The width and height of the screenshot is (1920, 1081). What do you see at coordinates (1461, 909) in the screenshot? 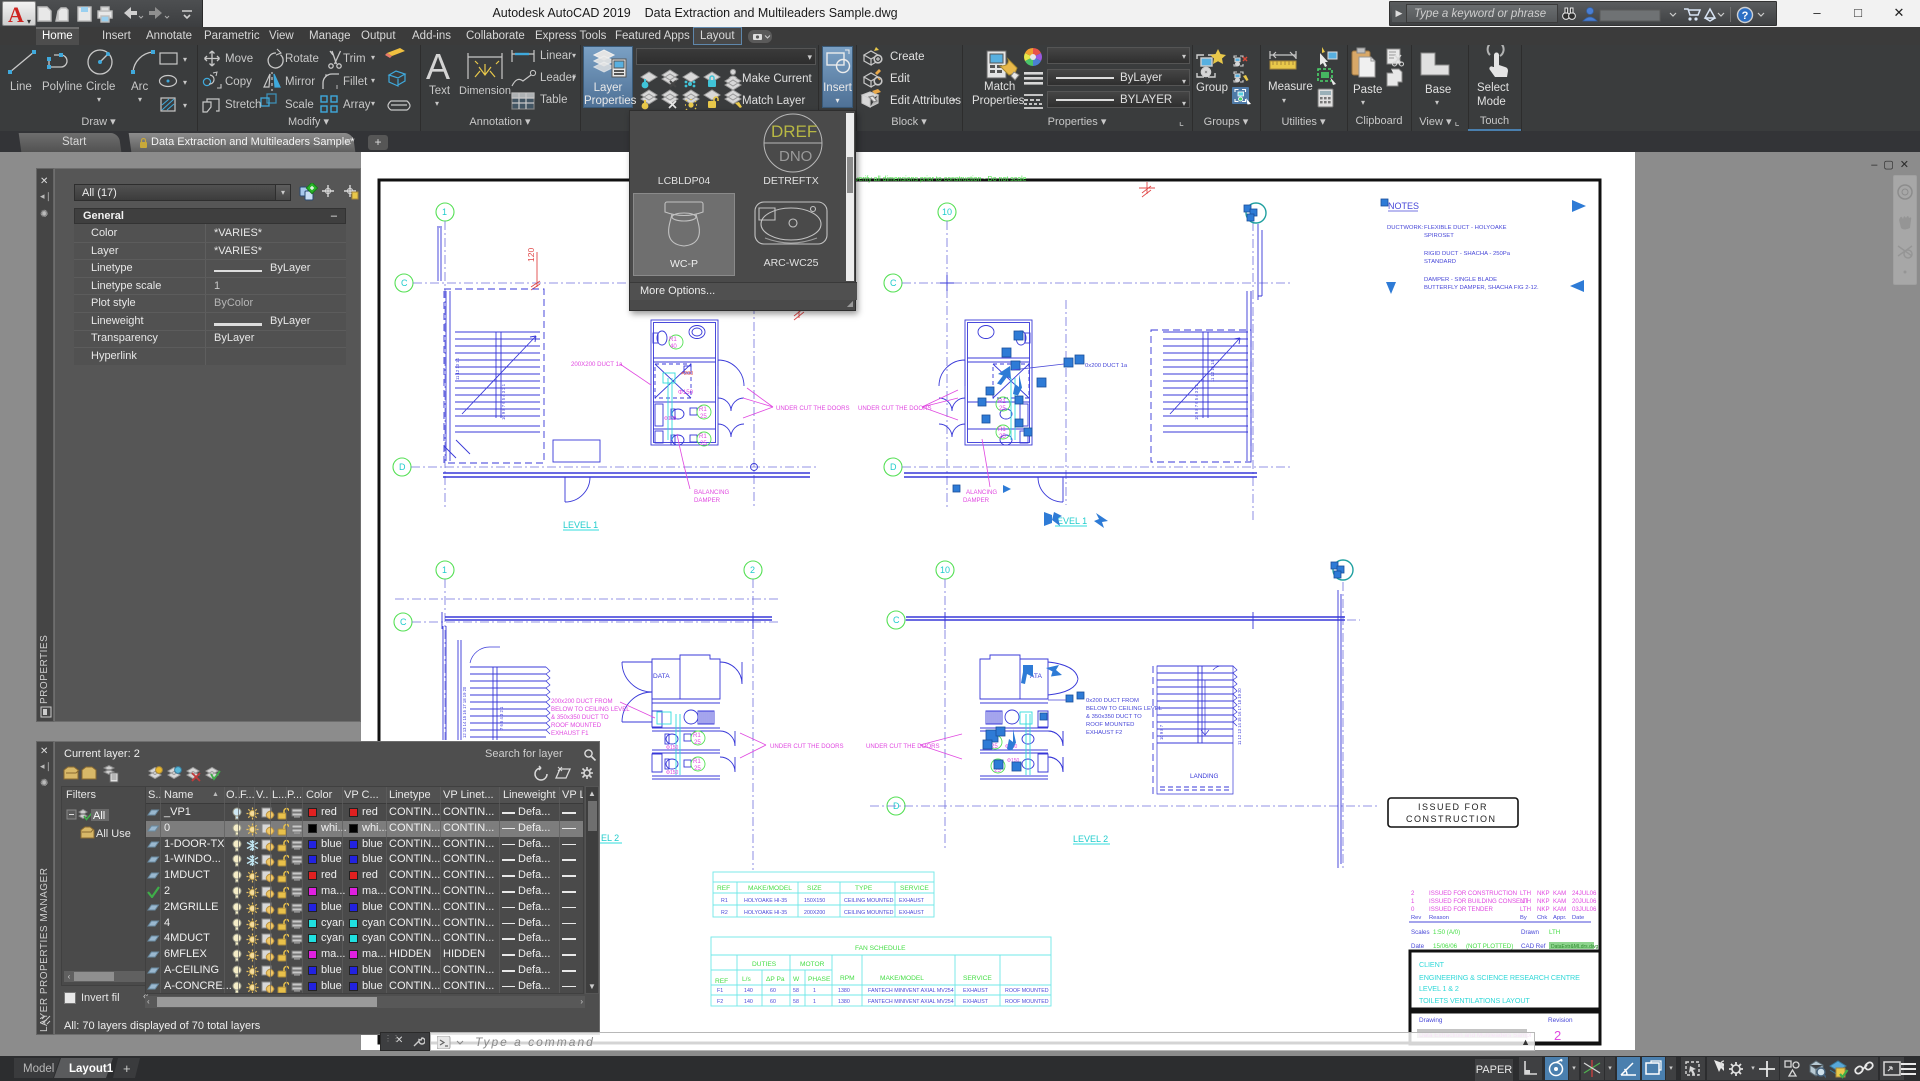
I see `svg-text: ISSUED FOR TENDER` at bounding box center [1461, 909].